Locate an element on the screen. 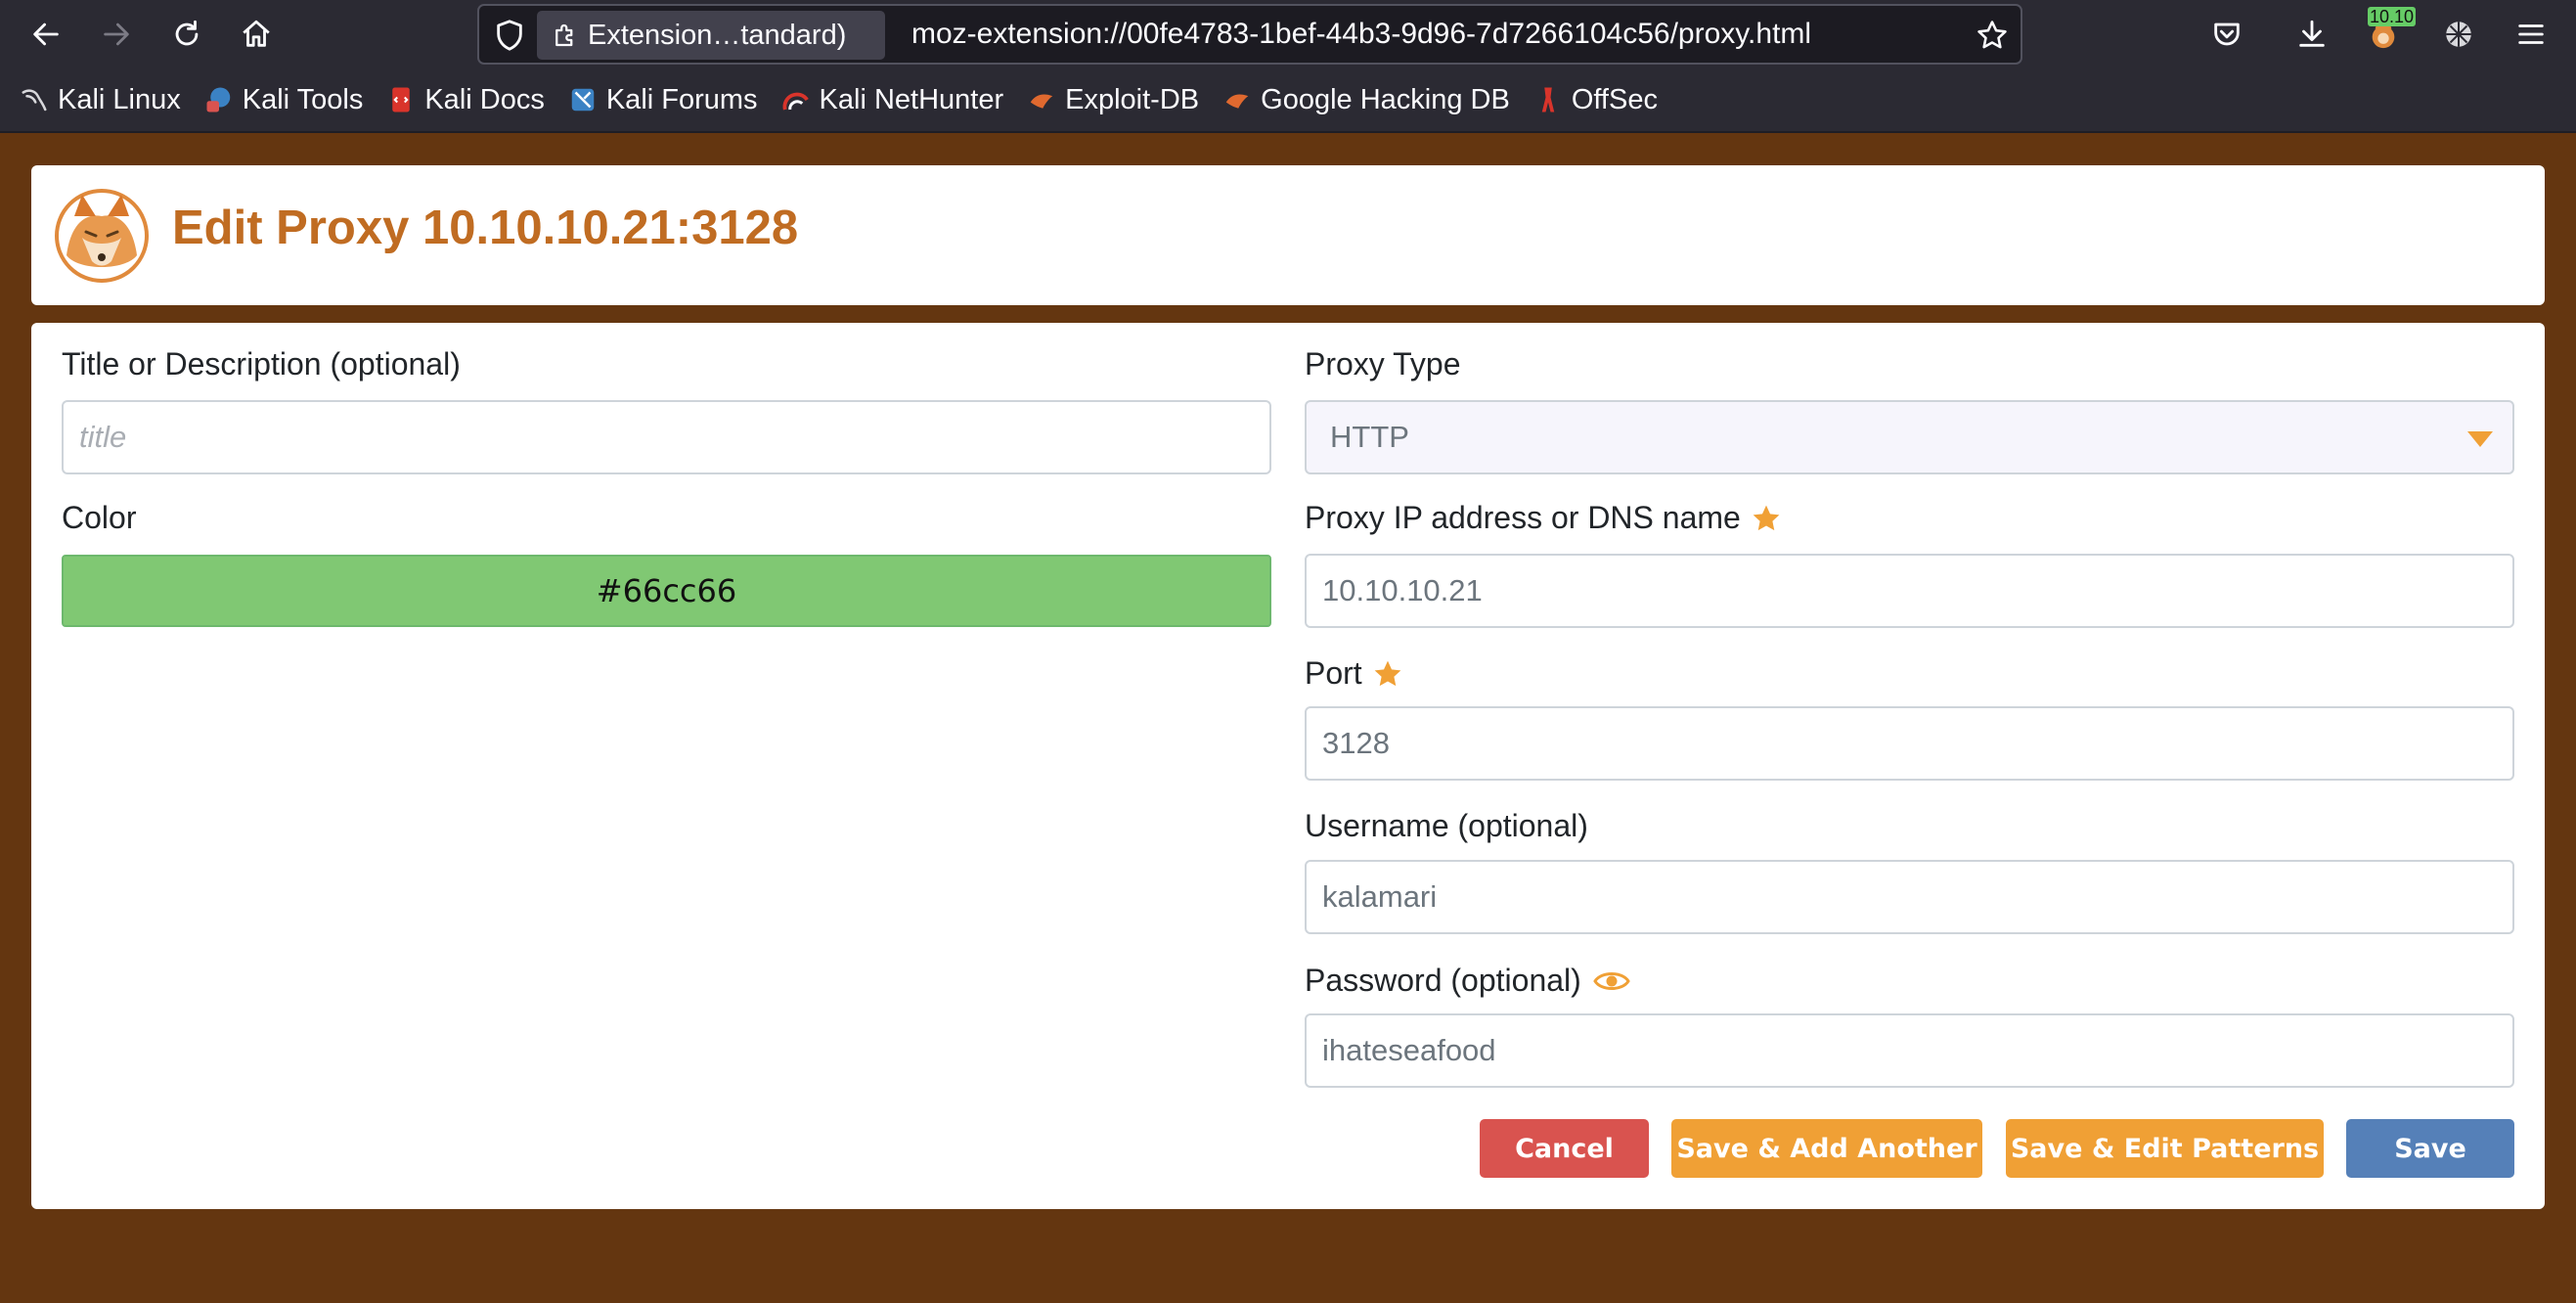 This screenshot has width=2576, height=1303. download-icon is located at coordinates (2312, 33).